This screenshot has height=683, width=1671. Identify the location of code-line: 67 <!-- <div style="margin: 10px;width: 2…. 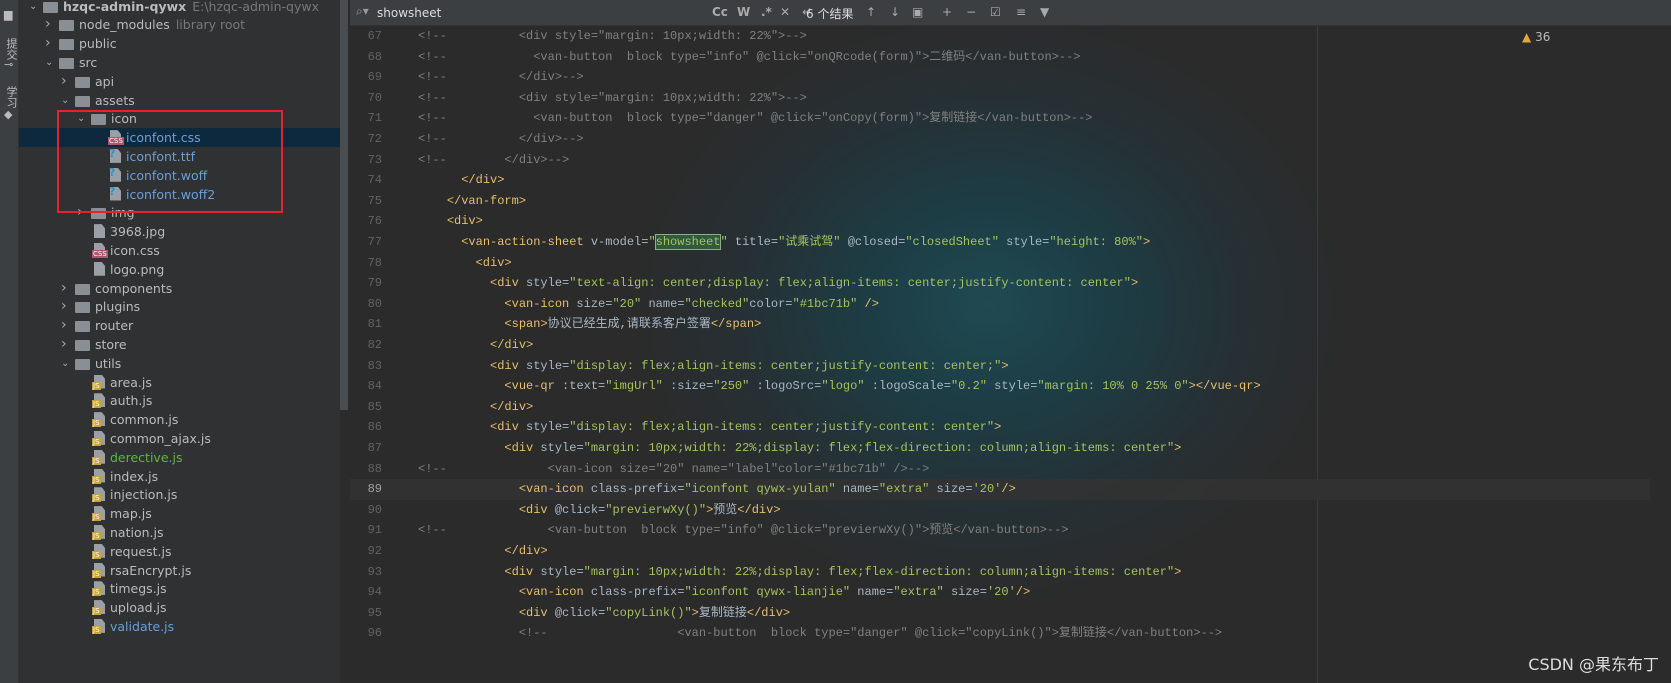
(1000, 36).